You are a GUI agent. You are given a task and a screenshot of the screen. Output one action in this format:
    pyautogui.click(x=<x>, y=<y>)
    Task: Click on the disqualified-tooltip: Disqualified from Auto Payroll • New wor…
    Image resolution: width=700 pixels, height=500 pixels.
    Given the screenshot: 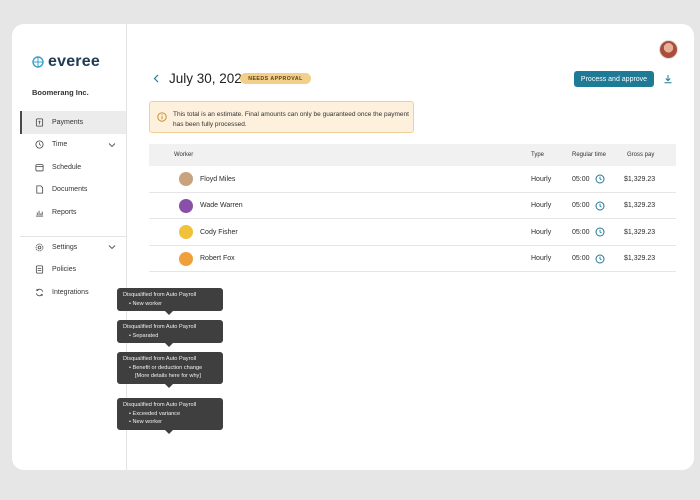 What is the action you would take?
    pyautogui.click(x=170, y=302)
    